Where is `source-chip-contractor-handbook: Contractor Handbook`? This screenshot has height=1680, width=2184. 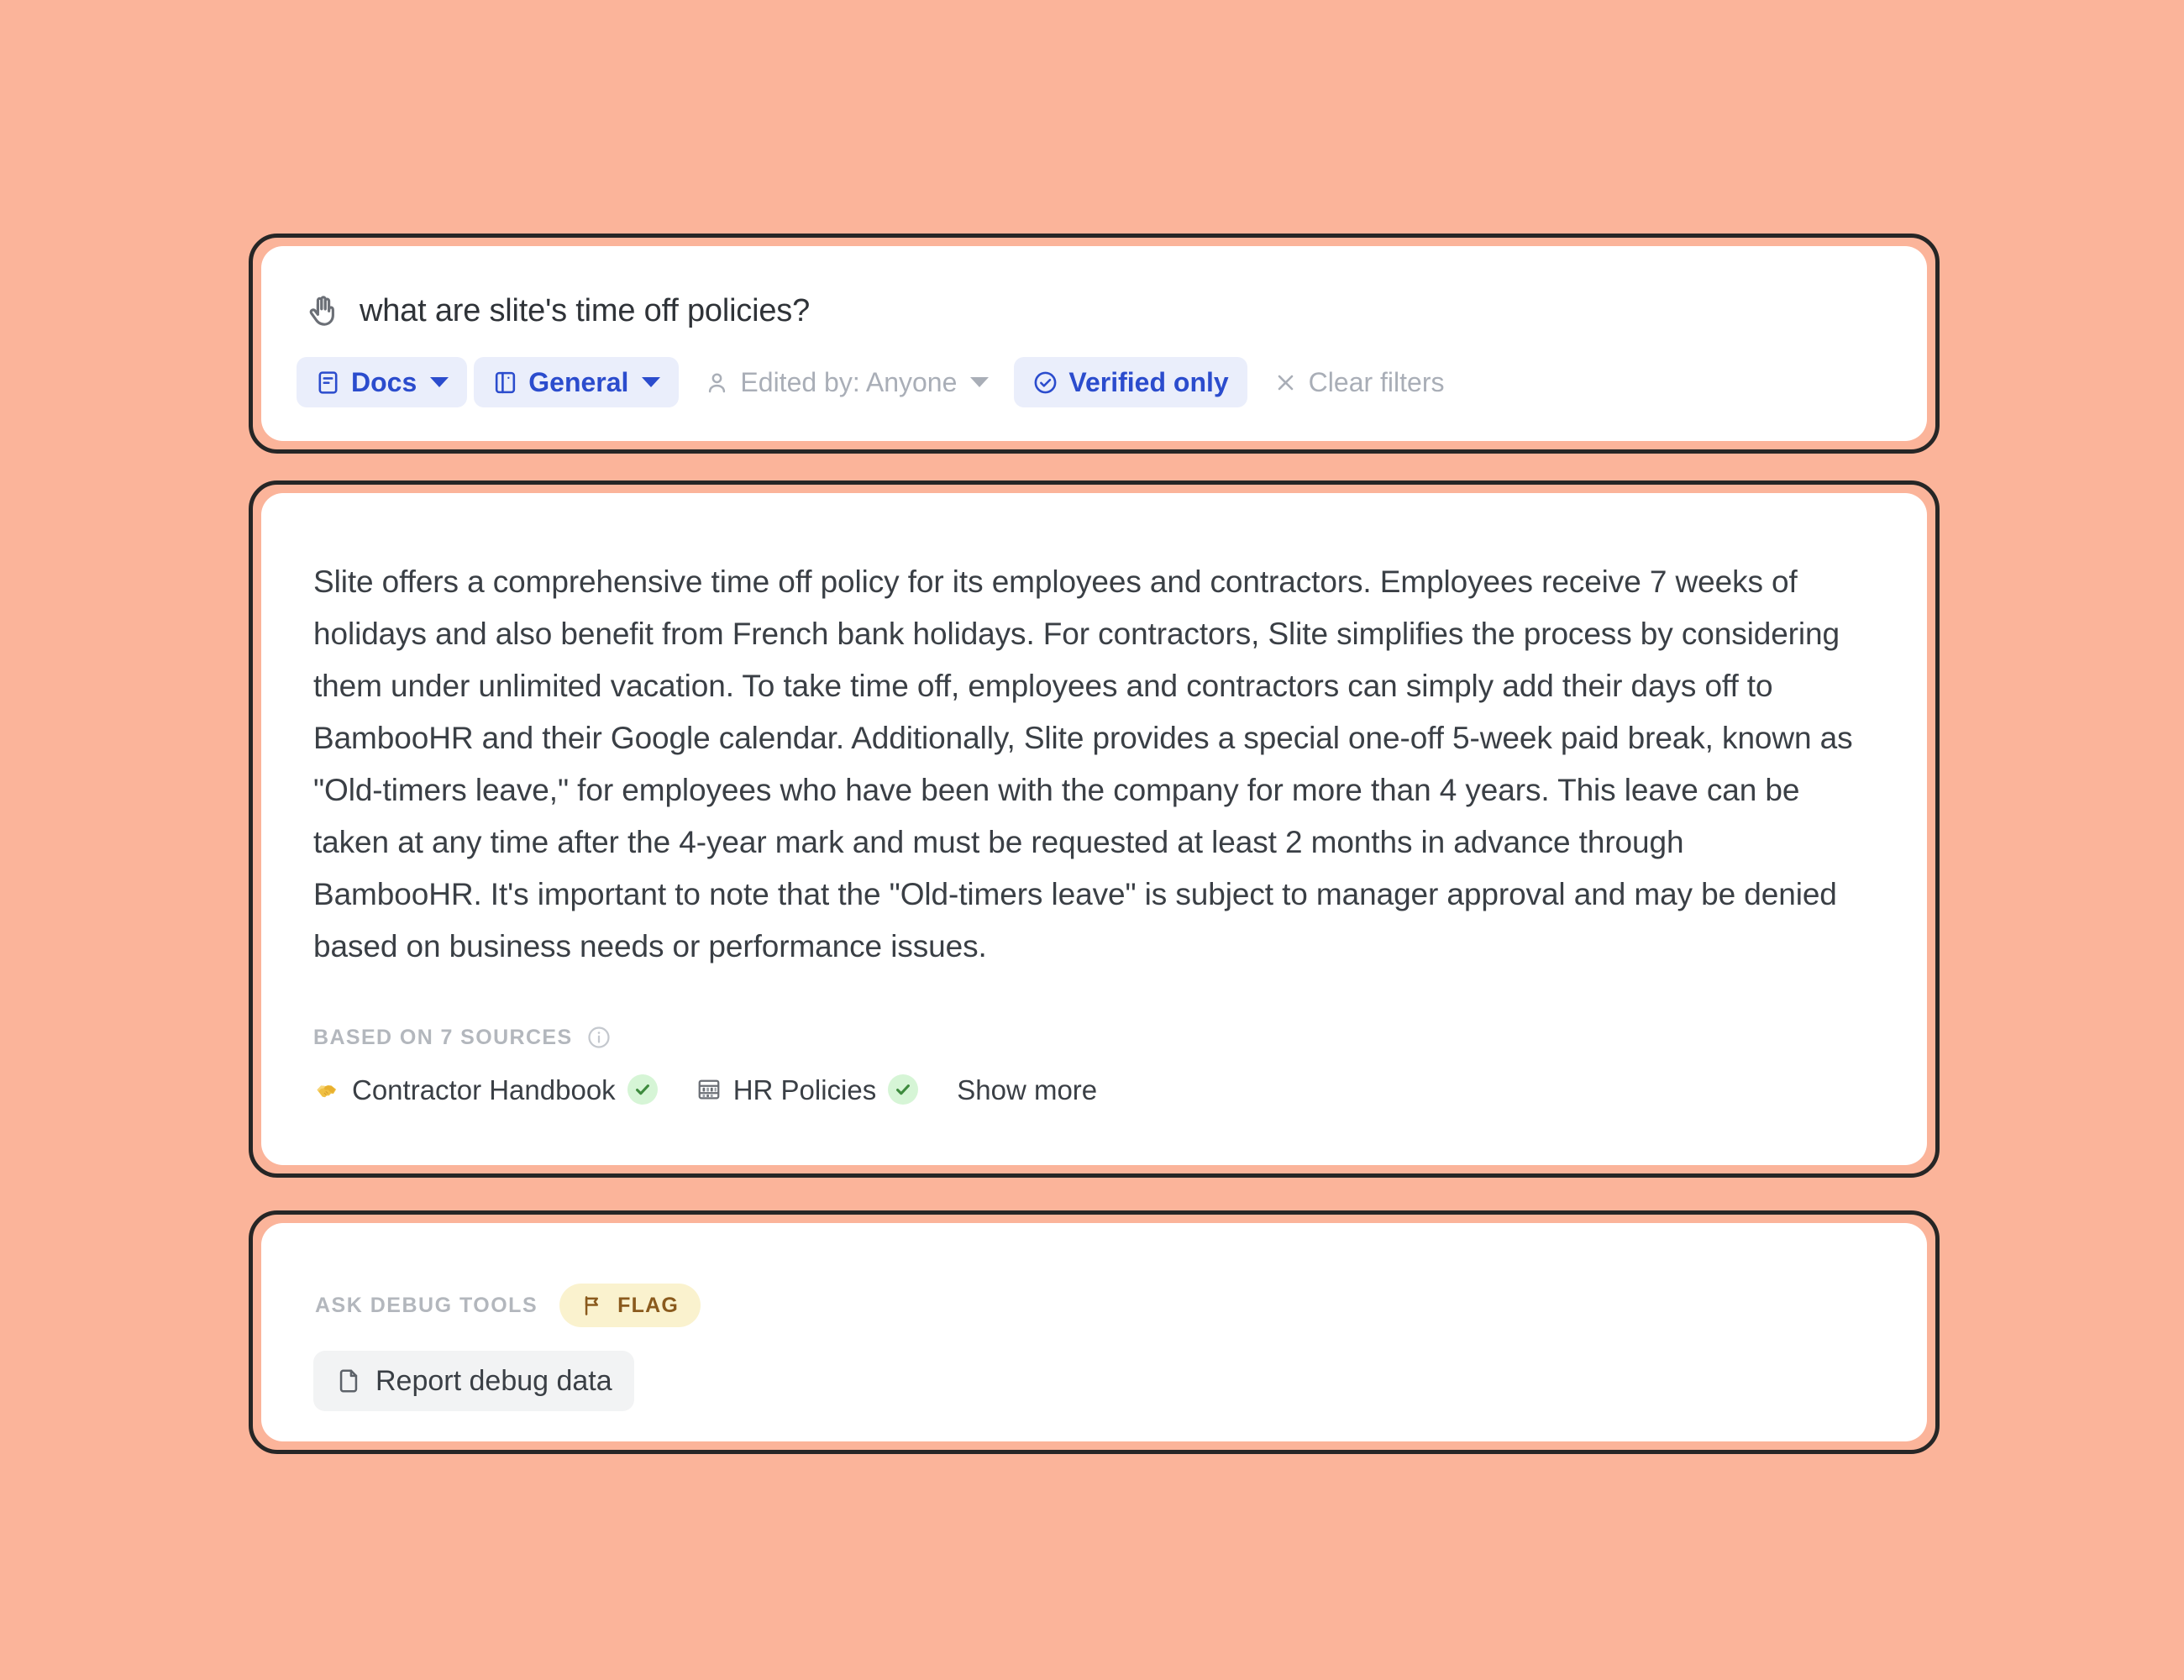 source-chip-contractor-handbook: Contractor Handbook is located at coordinates (486, 1089).